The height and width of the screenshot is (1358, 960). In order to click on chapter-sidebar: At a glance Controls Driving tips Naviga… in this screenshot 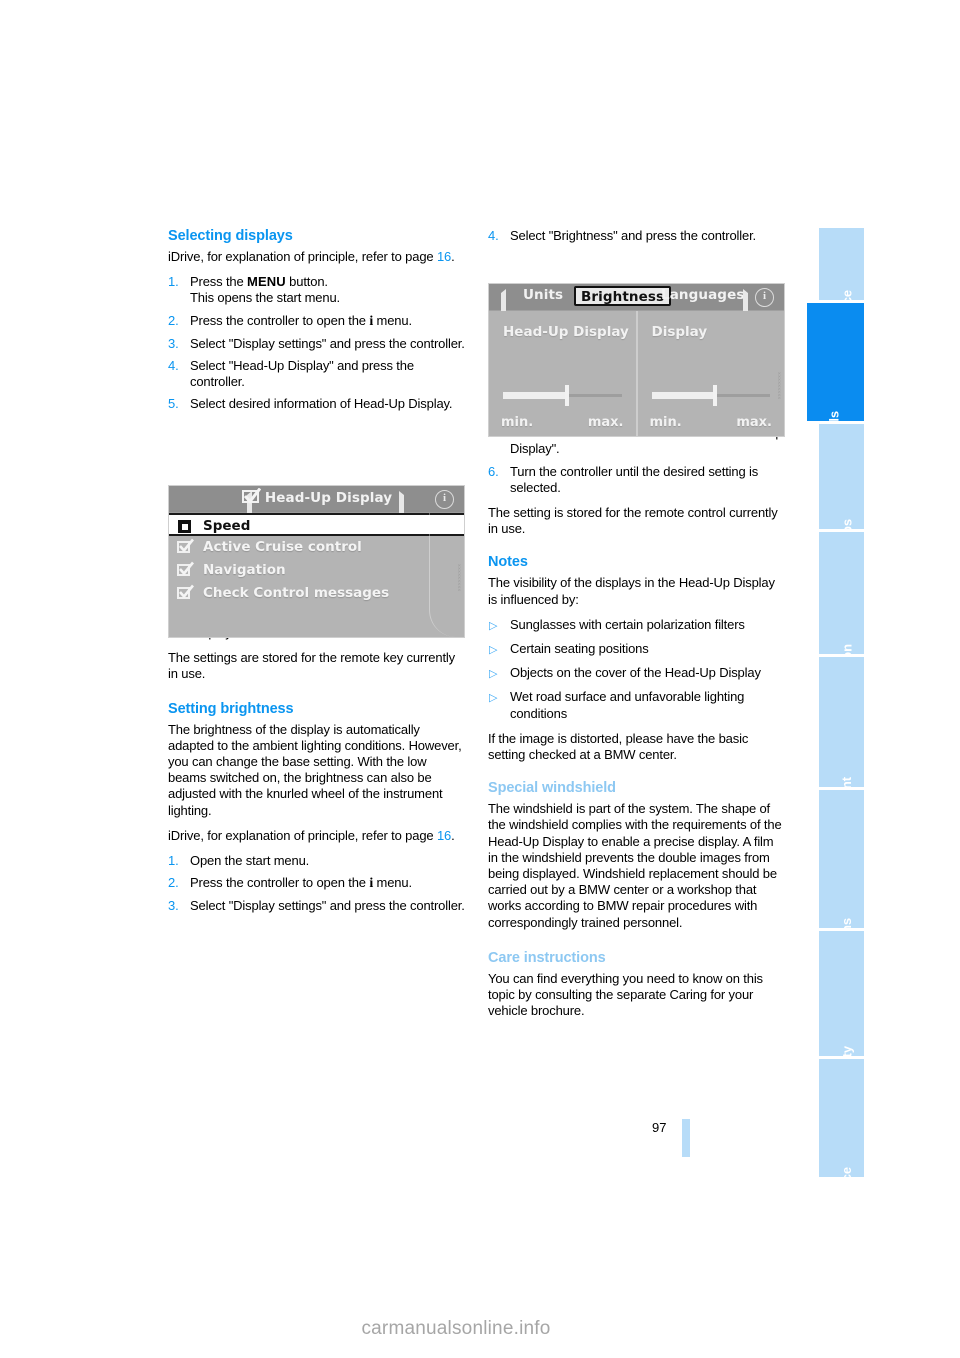, I will do `click(835, 728)`.